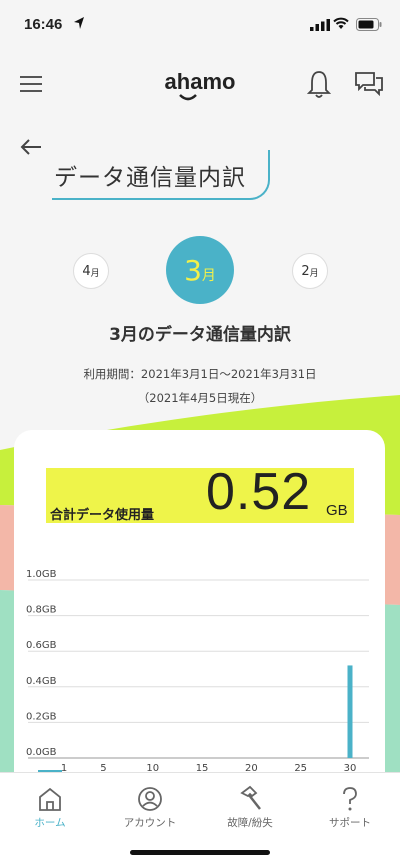  Describe the element at coordinates (305, 271) in the screenshot. I see `month-next-number: 2` at that location.